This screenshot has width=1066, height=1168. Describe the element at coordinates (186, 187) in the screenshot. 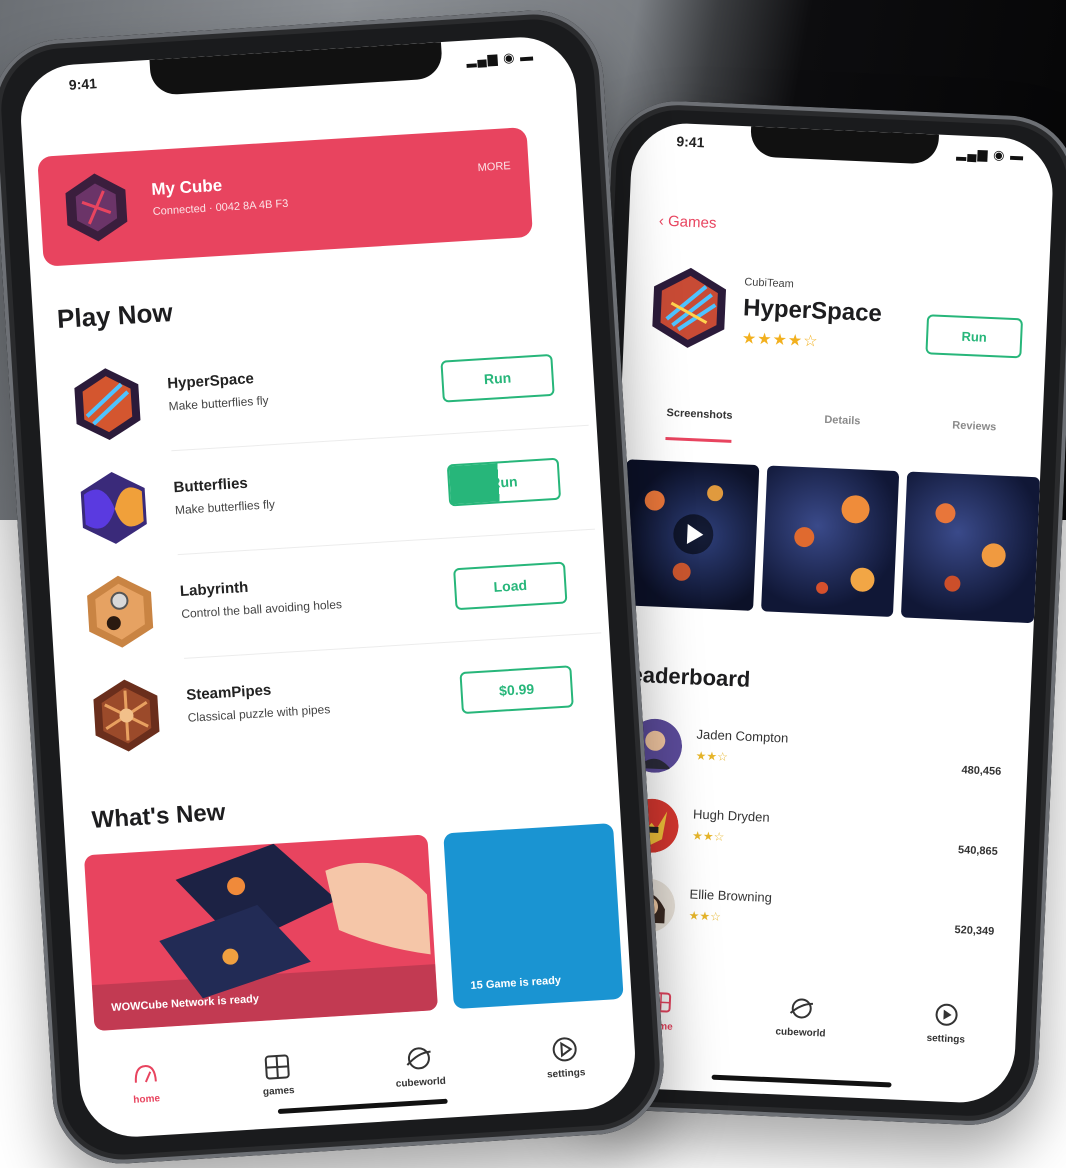

I see `cube-title: My Cube` at that location.